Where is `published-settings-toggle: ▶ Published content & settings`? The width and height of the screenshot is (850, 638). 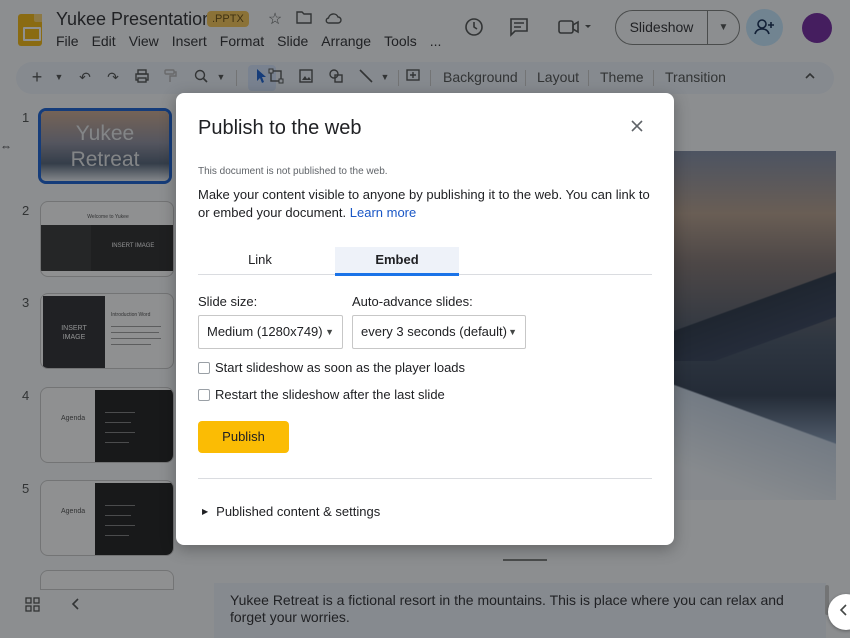
published-settings-toggle: ▶ Published content & settings is located at coordinates (291, 511).